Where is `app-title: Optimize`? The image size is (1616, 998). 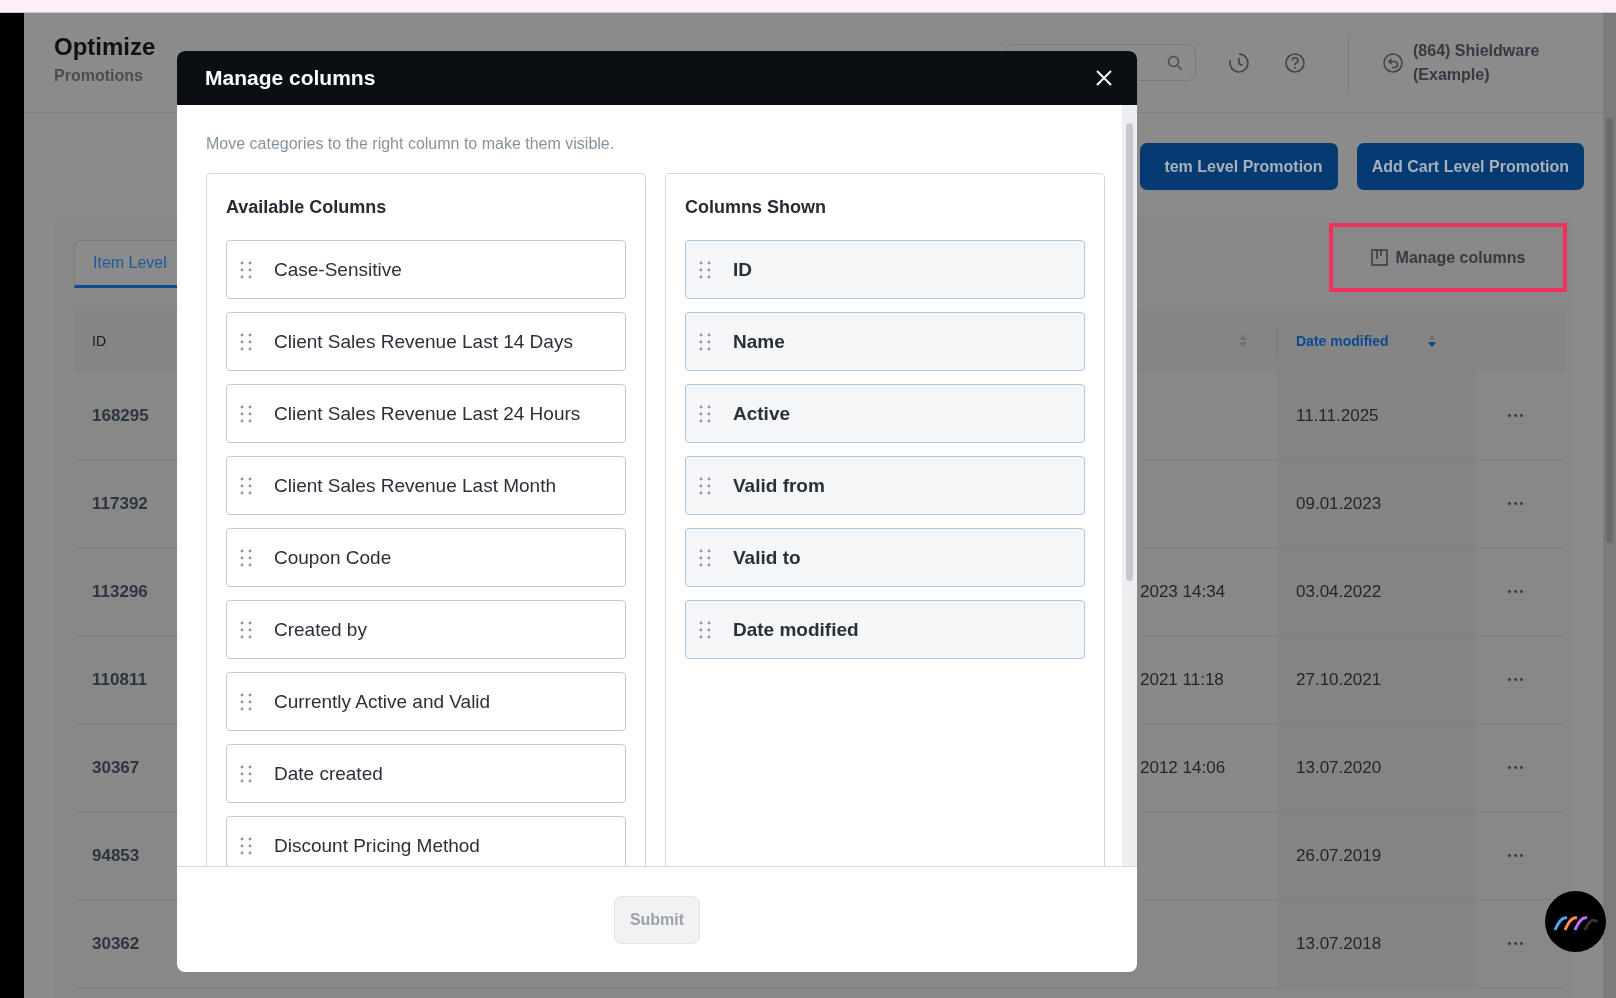 app-title: Optimize is located at coordinates (105, 46).